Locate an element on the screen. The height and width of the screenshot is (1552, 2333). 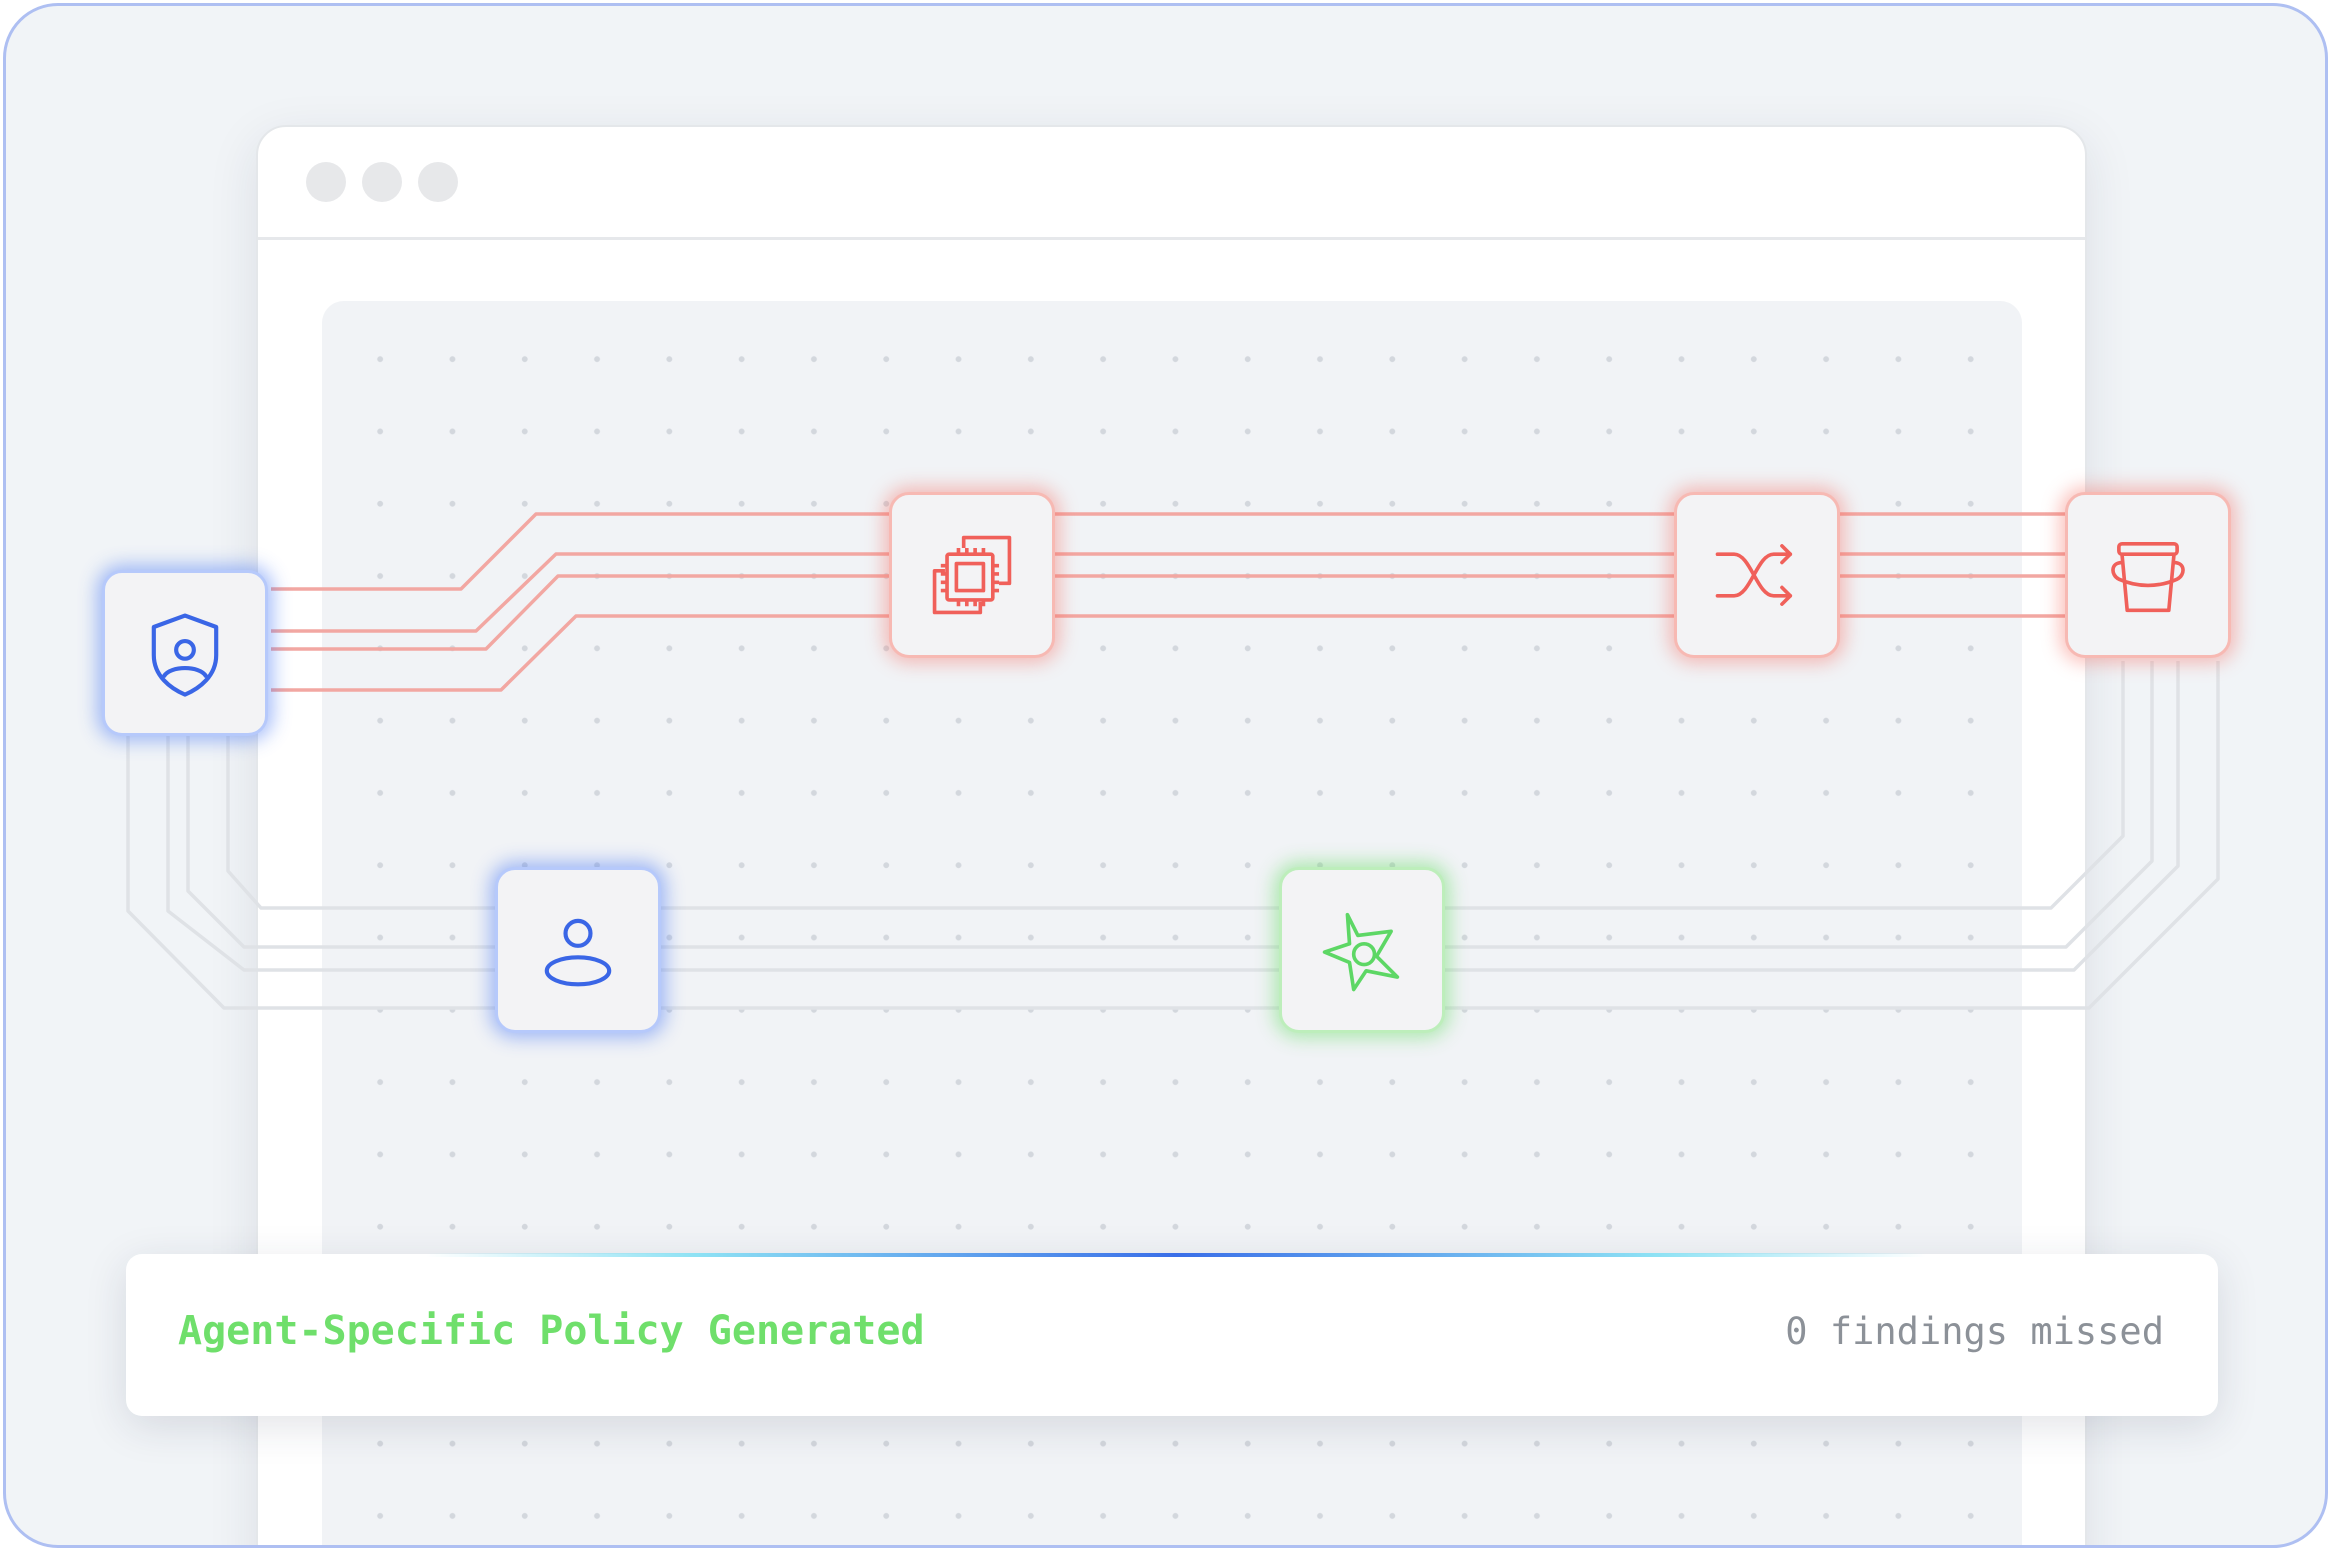
compute-node is located at coordinates (972, 575).